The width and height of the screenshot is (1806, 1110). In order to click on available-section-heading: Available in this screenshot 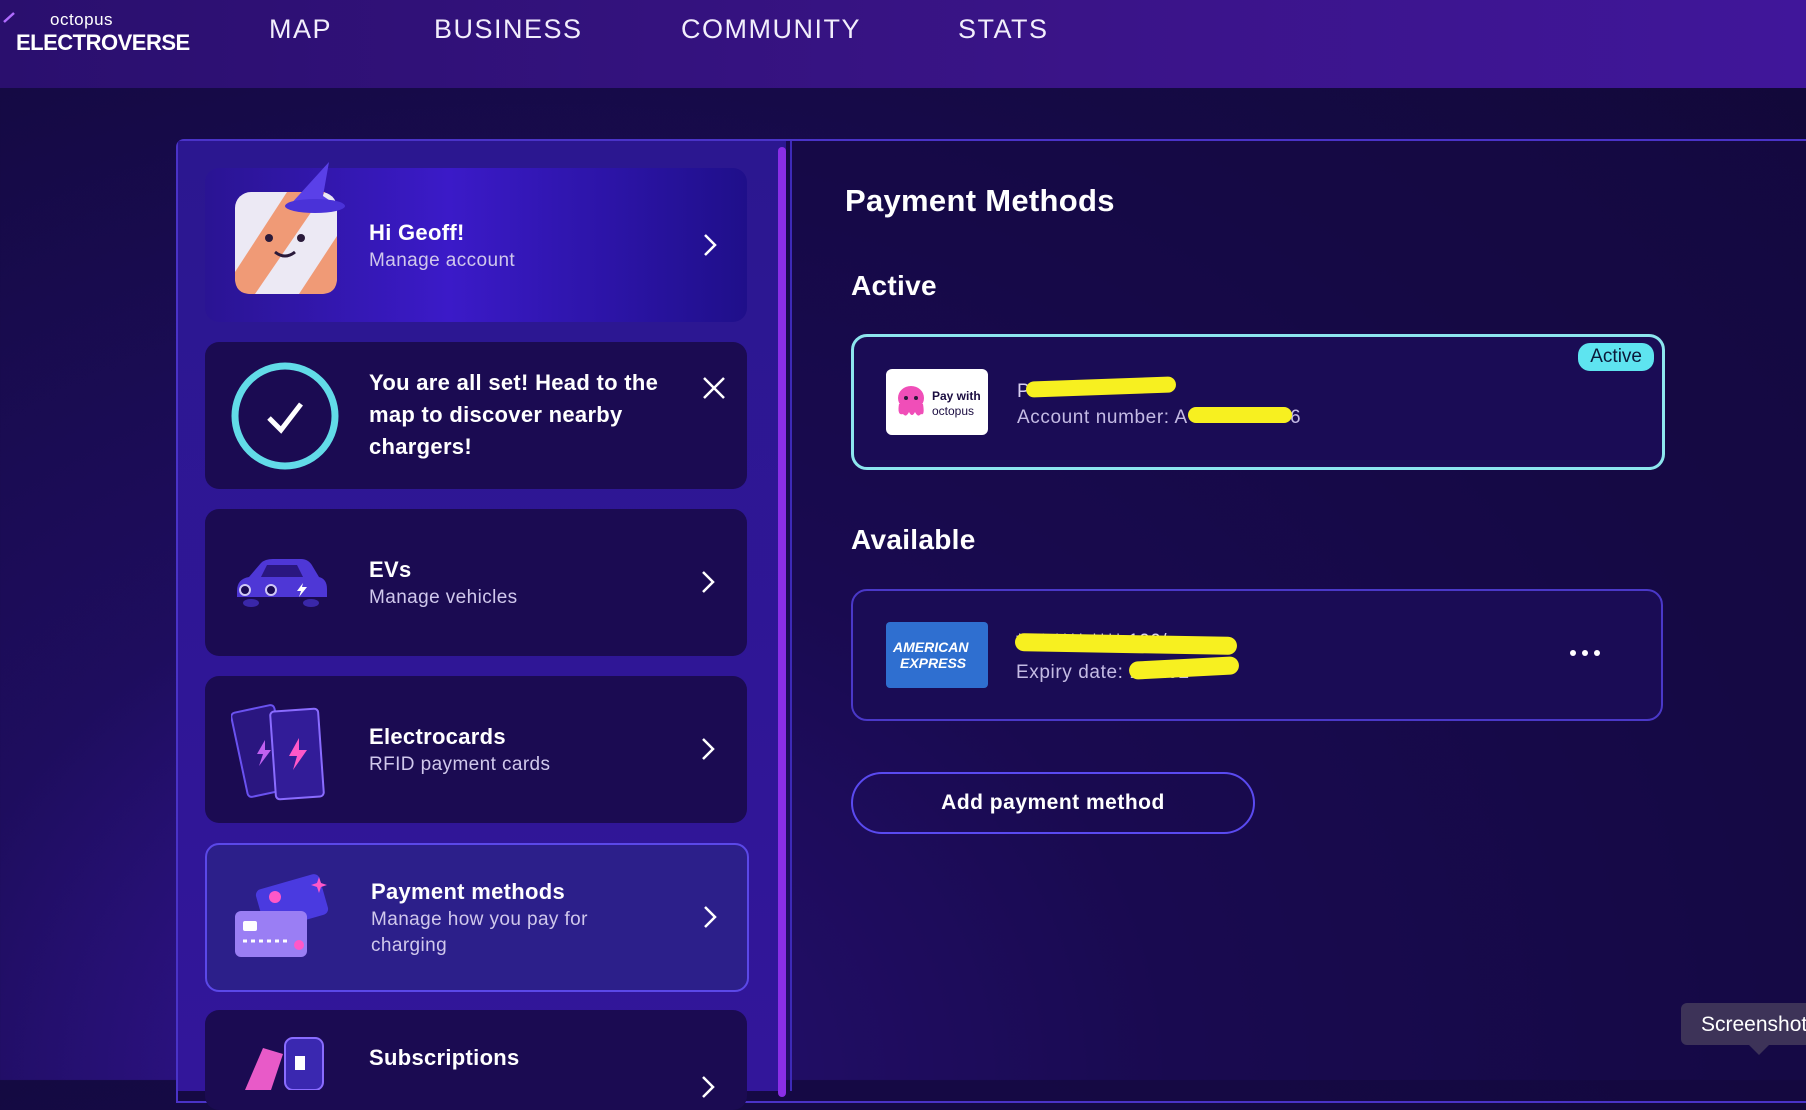, I will do `click(913, 539)`.